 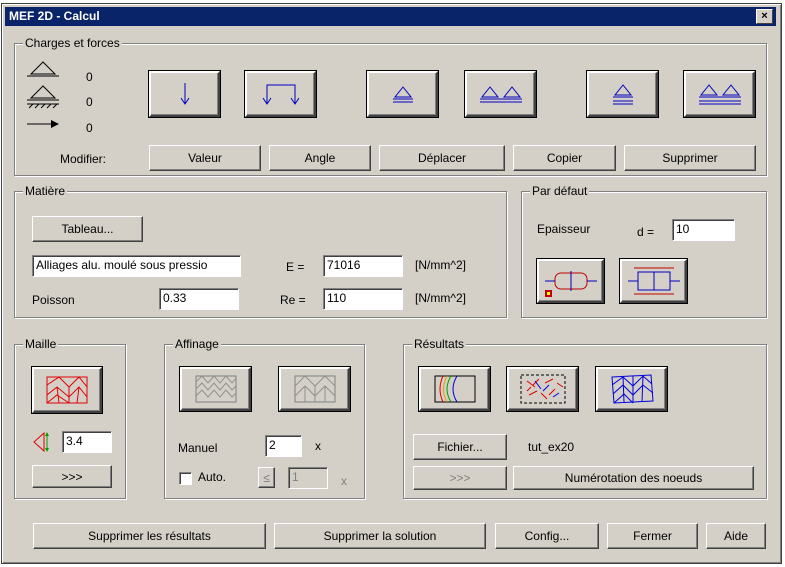 I want to click on material-field: Alliages alu. moulé sous pressio, so click(x=136, y=266).